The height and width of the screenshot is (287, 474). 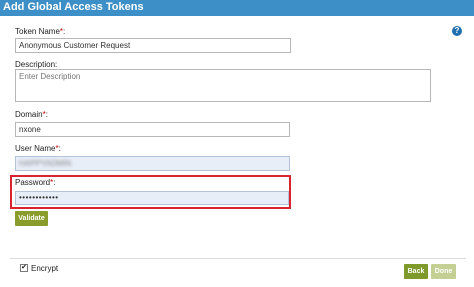 What do you see at coordinates (152, 163) in the screenshot?
I see `user-name-input: HAPPYADMIN` at bounding box center [152, 163].